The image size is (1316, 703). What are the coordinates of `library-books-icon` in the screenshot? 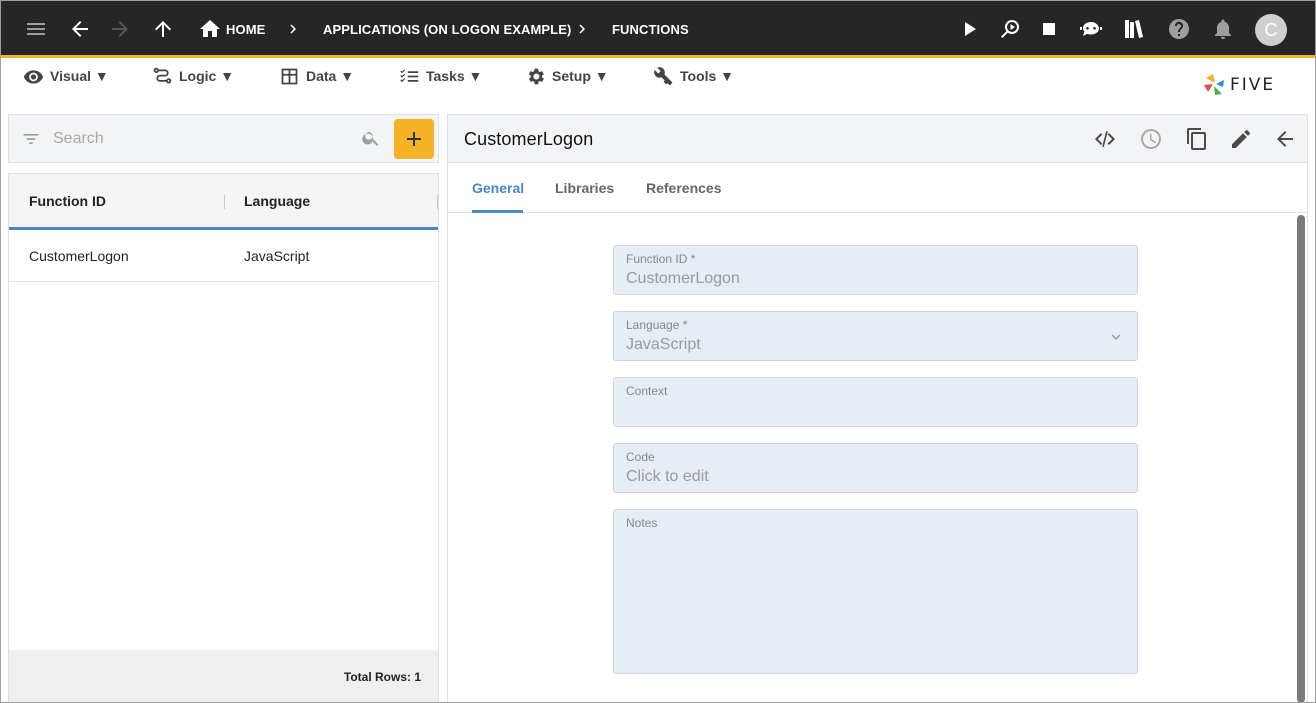 It's located at (1134, 29).